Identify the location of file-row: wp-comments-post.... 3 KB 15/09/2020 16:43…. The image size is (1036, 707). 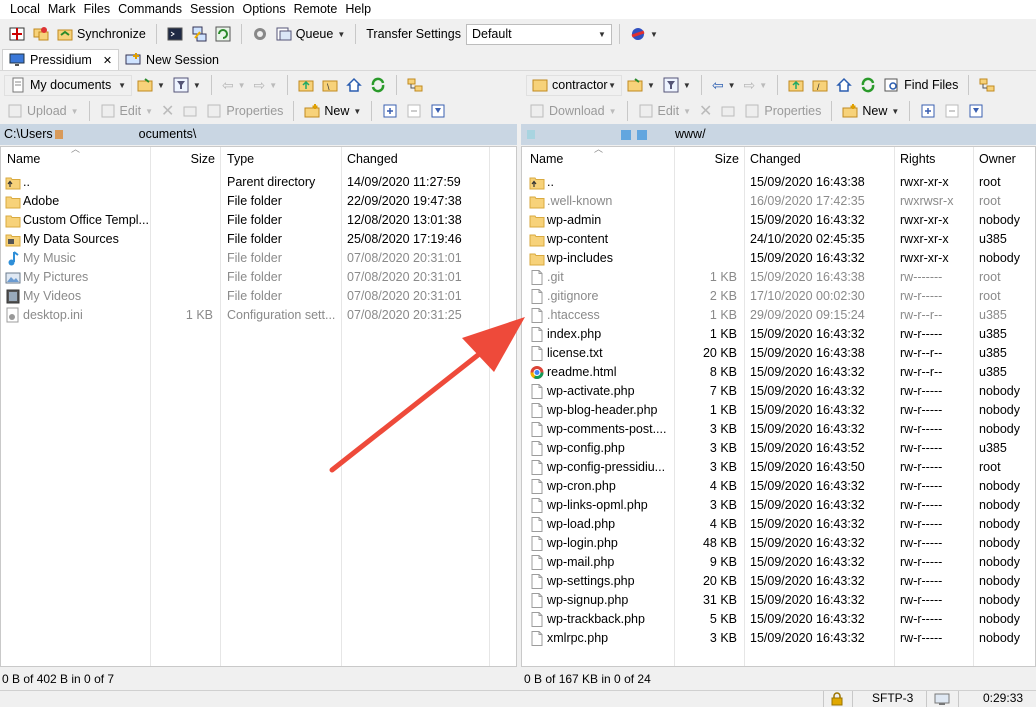
(778, 429).